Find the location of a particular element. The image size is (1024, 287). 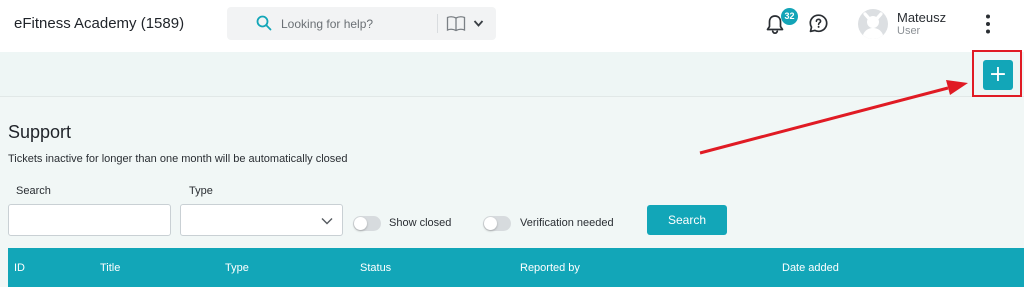

type-filter-select is located at coordinates (261, 220).